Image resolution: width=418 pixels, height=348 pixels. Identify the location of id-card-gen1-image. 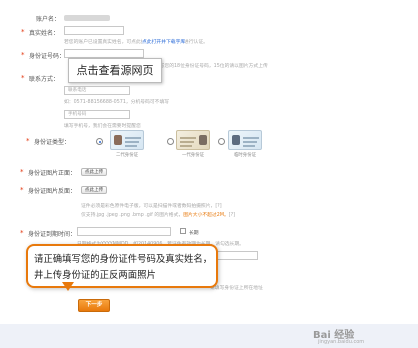
(193, 140).